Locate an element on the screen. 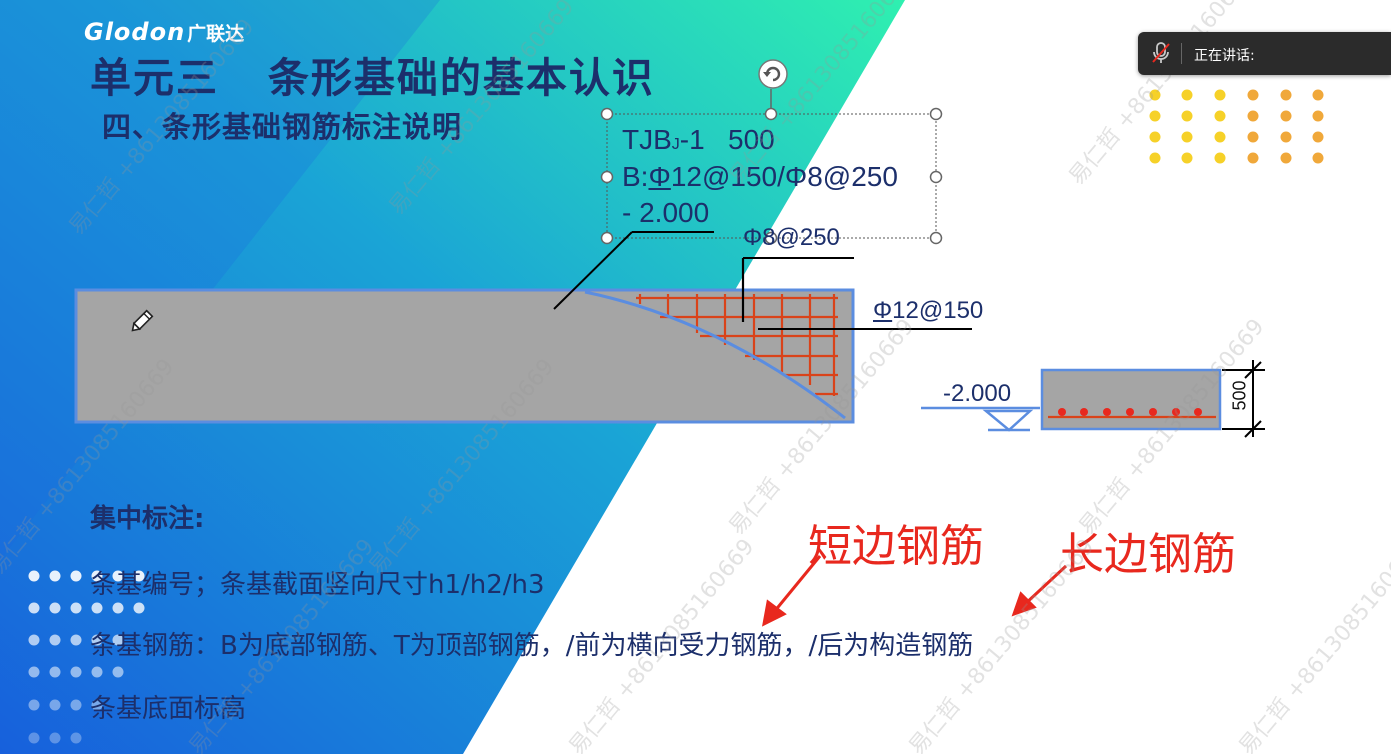 The height and width of the screenshot is (754, 1391). label-phi12-150: Φ12@150 is located at coordinates (928, 310).